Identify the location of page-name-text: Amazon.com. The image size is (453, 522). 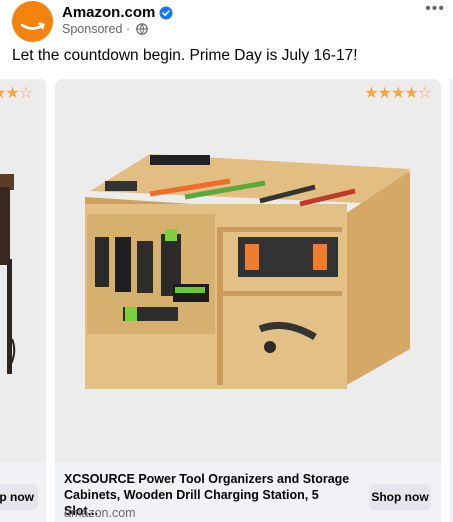
(108, 12).